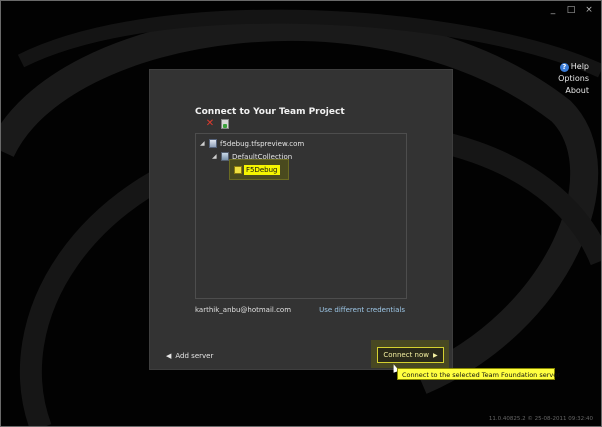  Describe the element at coordinates (270, 112) in the screenshot. I see `dialog-title: Connect to Your Team Project` at that location.